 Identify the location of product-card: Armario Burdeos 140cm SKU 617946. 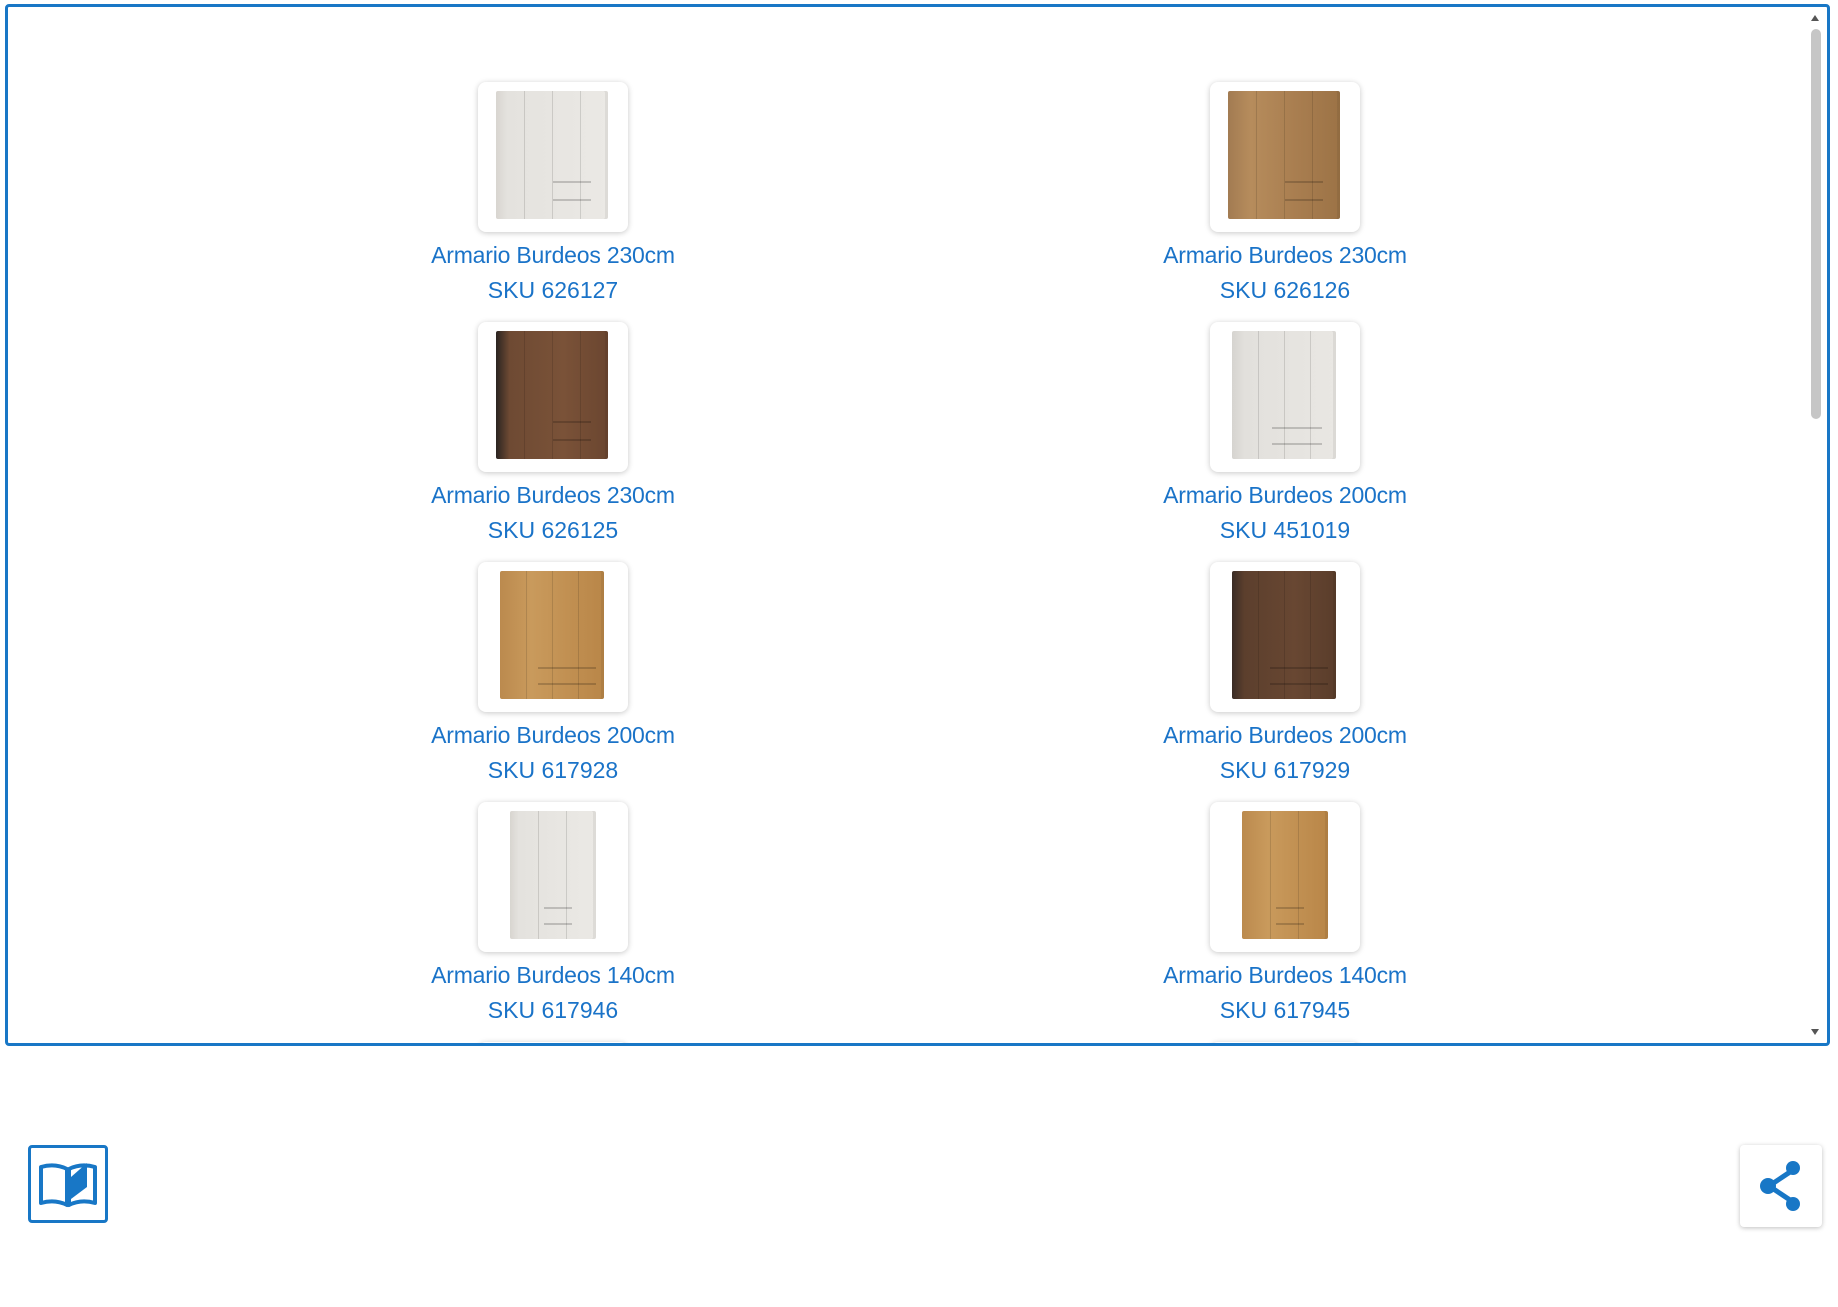
(553, 913).